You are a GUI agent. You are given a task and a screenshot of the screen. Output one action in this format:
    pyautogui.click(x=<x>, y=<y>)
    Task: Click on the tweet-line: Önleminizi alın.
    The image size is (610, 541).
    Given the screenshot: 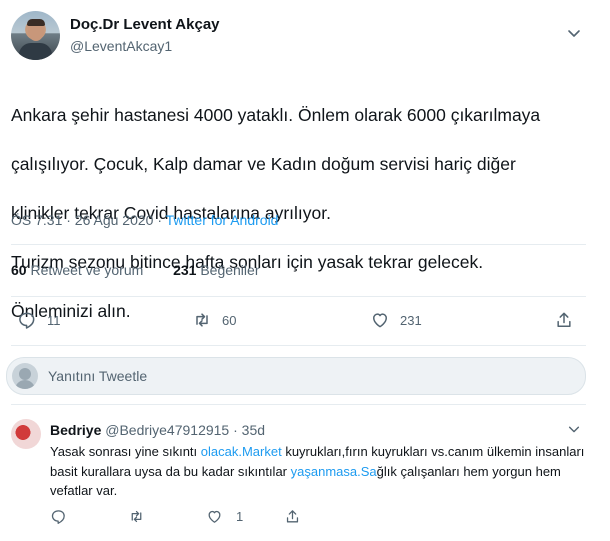 What is the action you would take?
    pyautogui.click(x=71, y=310)
    